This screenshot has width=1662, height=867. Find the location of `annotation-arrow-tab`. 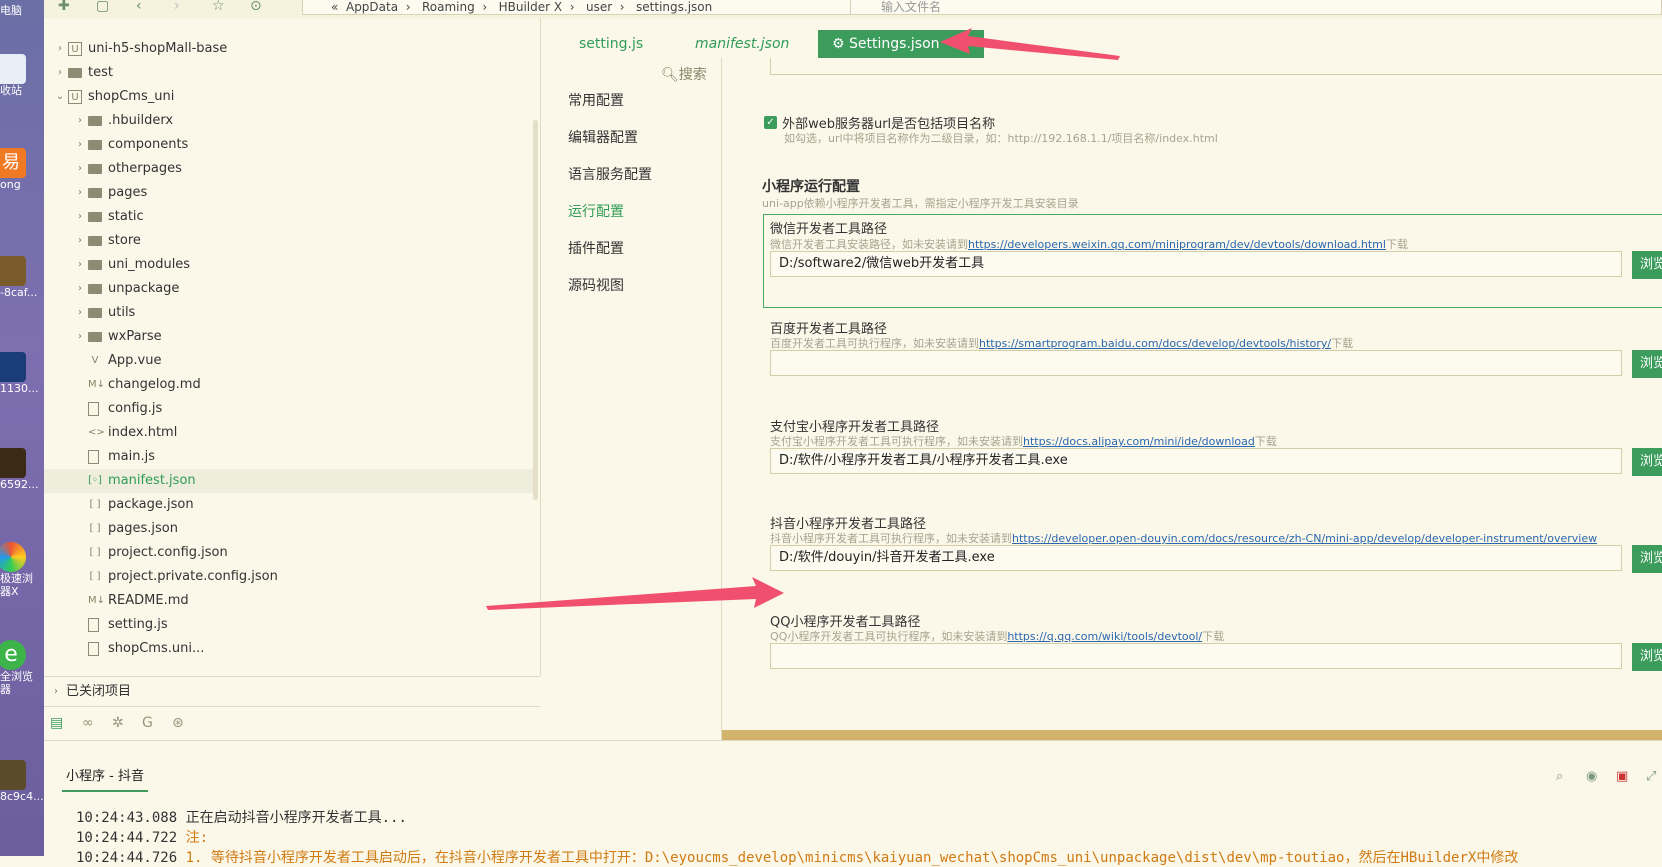

annotation-arrow-tab is located at coordinates (1030, 44).